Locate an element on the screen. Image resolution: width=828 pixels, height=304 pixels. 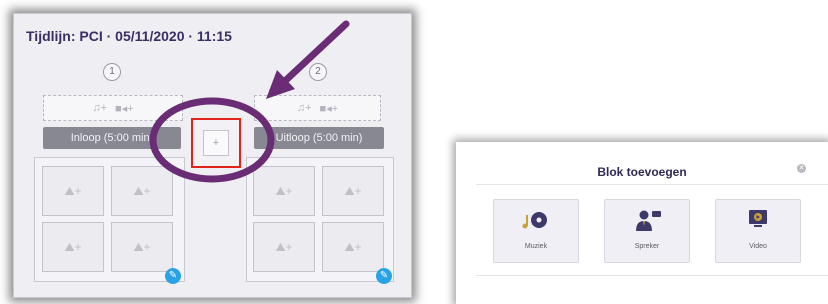
block-2-edit-button: ✎ is located at coordinates (384, 276).